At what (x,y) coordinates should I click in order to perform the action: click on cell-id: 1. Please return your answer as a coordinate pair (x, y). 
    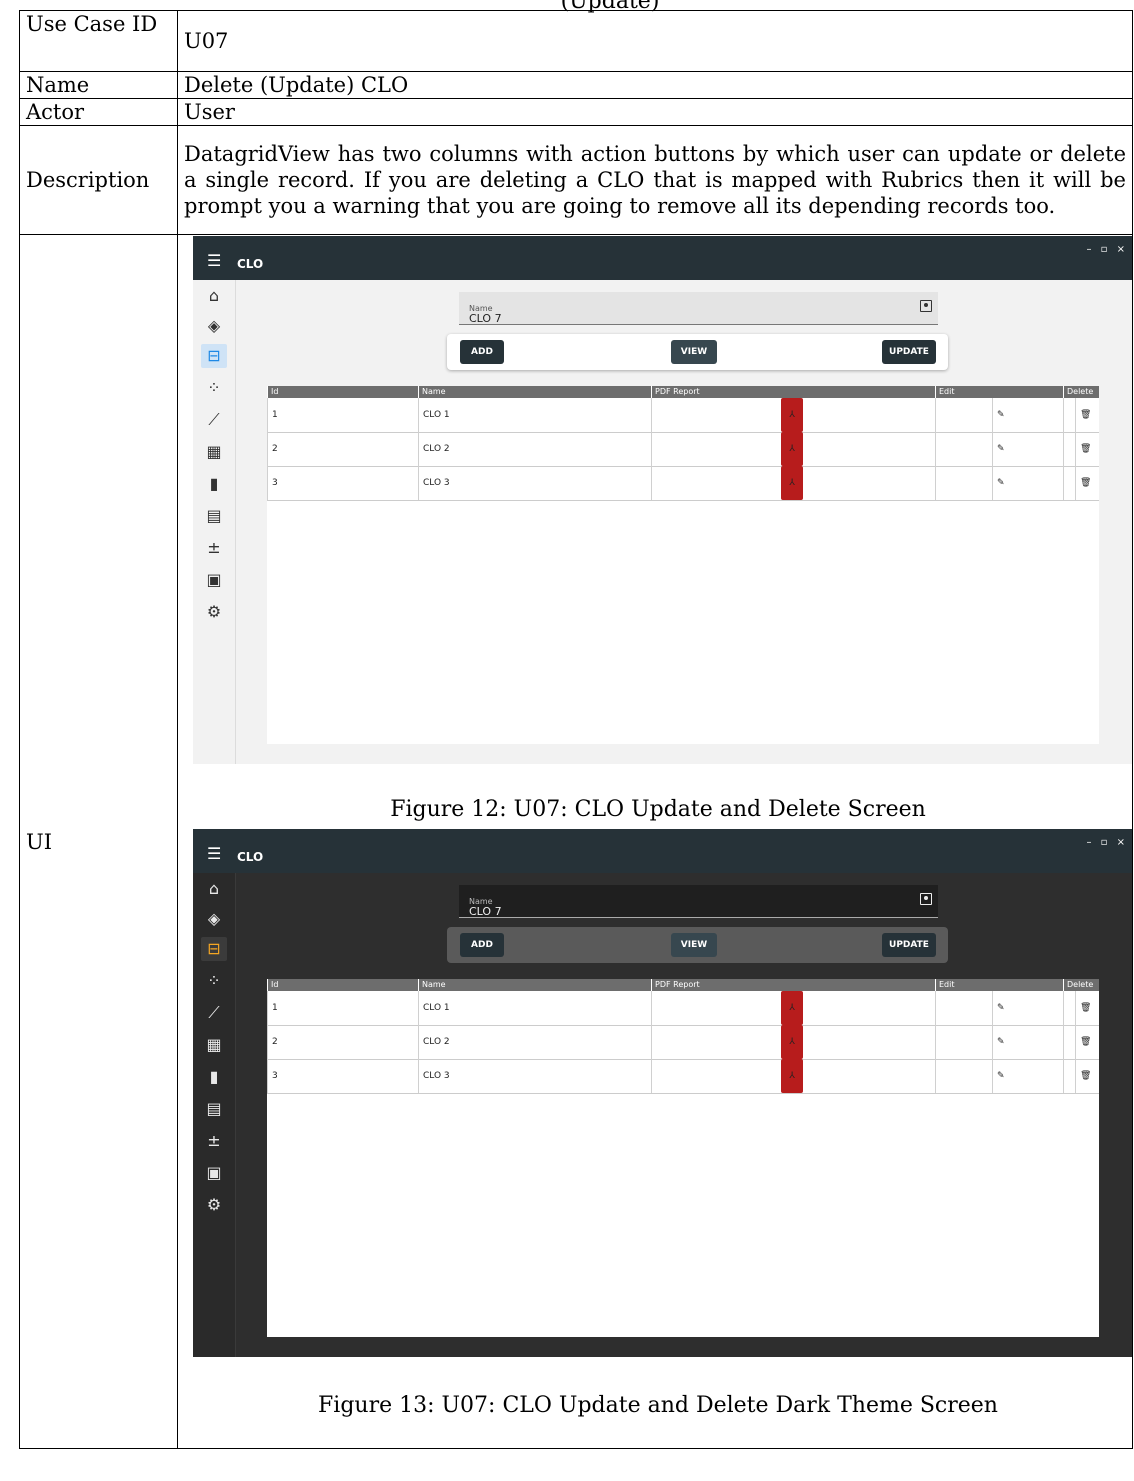
    Looking at the image, I should click on (342, 1008).